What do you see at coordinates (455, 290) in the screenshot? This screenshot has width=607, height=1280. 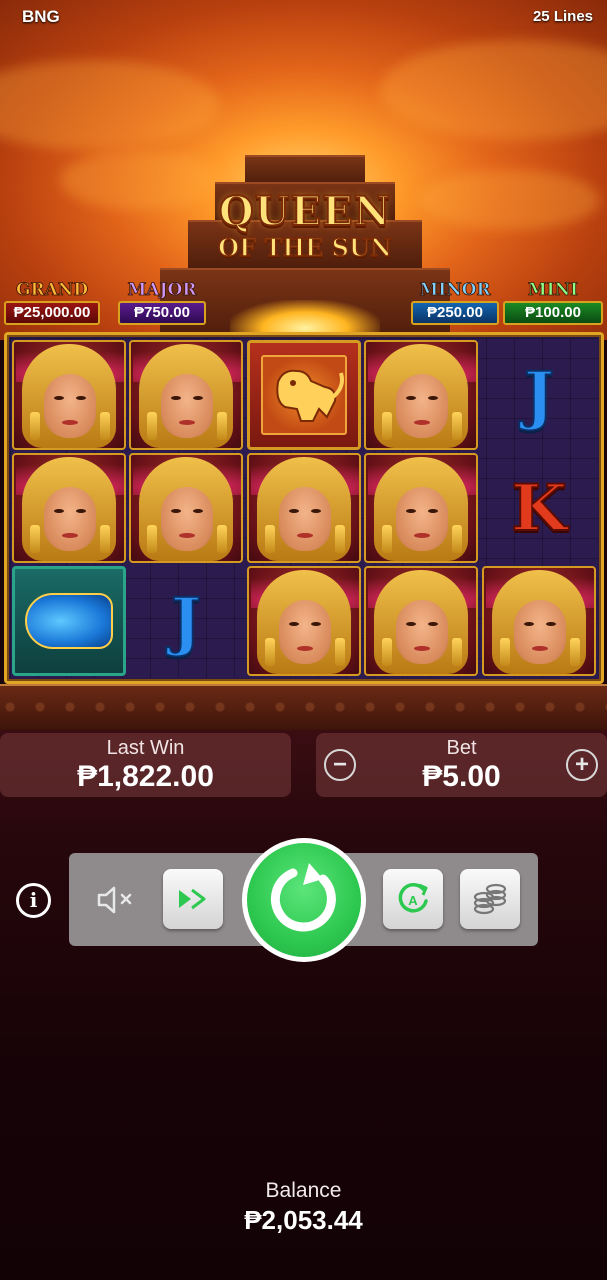 I see `jackpot-minor-title: MINOR` at bounding box center [455, 290].